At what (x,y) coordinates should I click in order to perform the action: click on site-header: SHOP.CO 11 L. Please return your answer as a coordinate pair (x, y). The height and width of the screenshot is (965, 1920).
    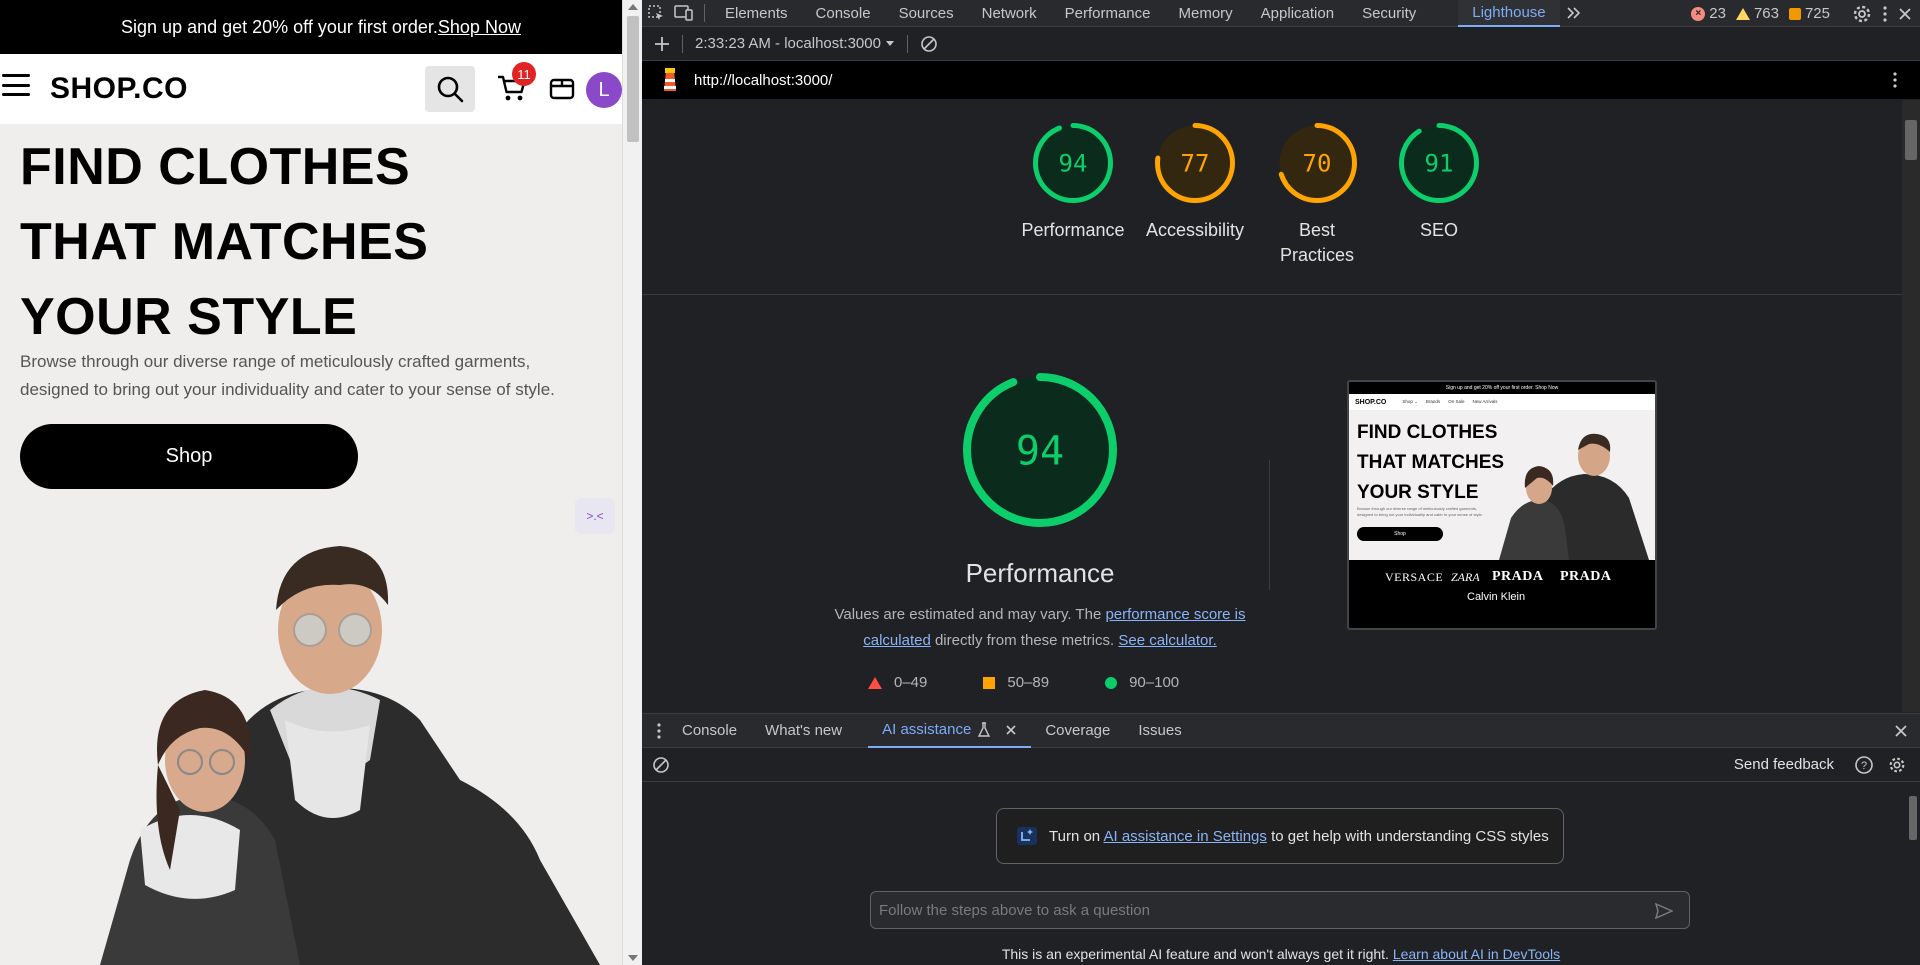
    Looking at the image, I should click on (321, 89).